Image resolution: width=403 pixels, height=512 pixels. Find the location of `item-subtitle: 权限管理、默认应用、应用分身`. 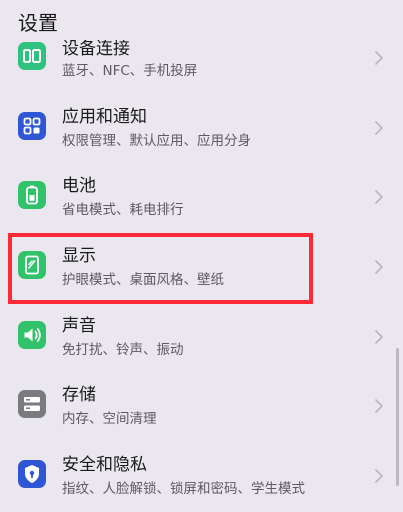

item-subtitle: 权限管理、默认应用、应用分身 is located at coordinates (156, 141).